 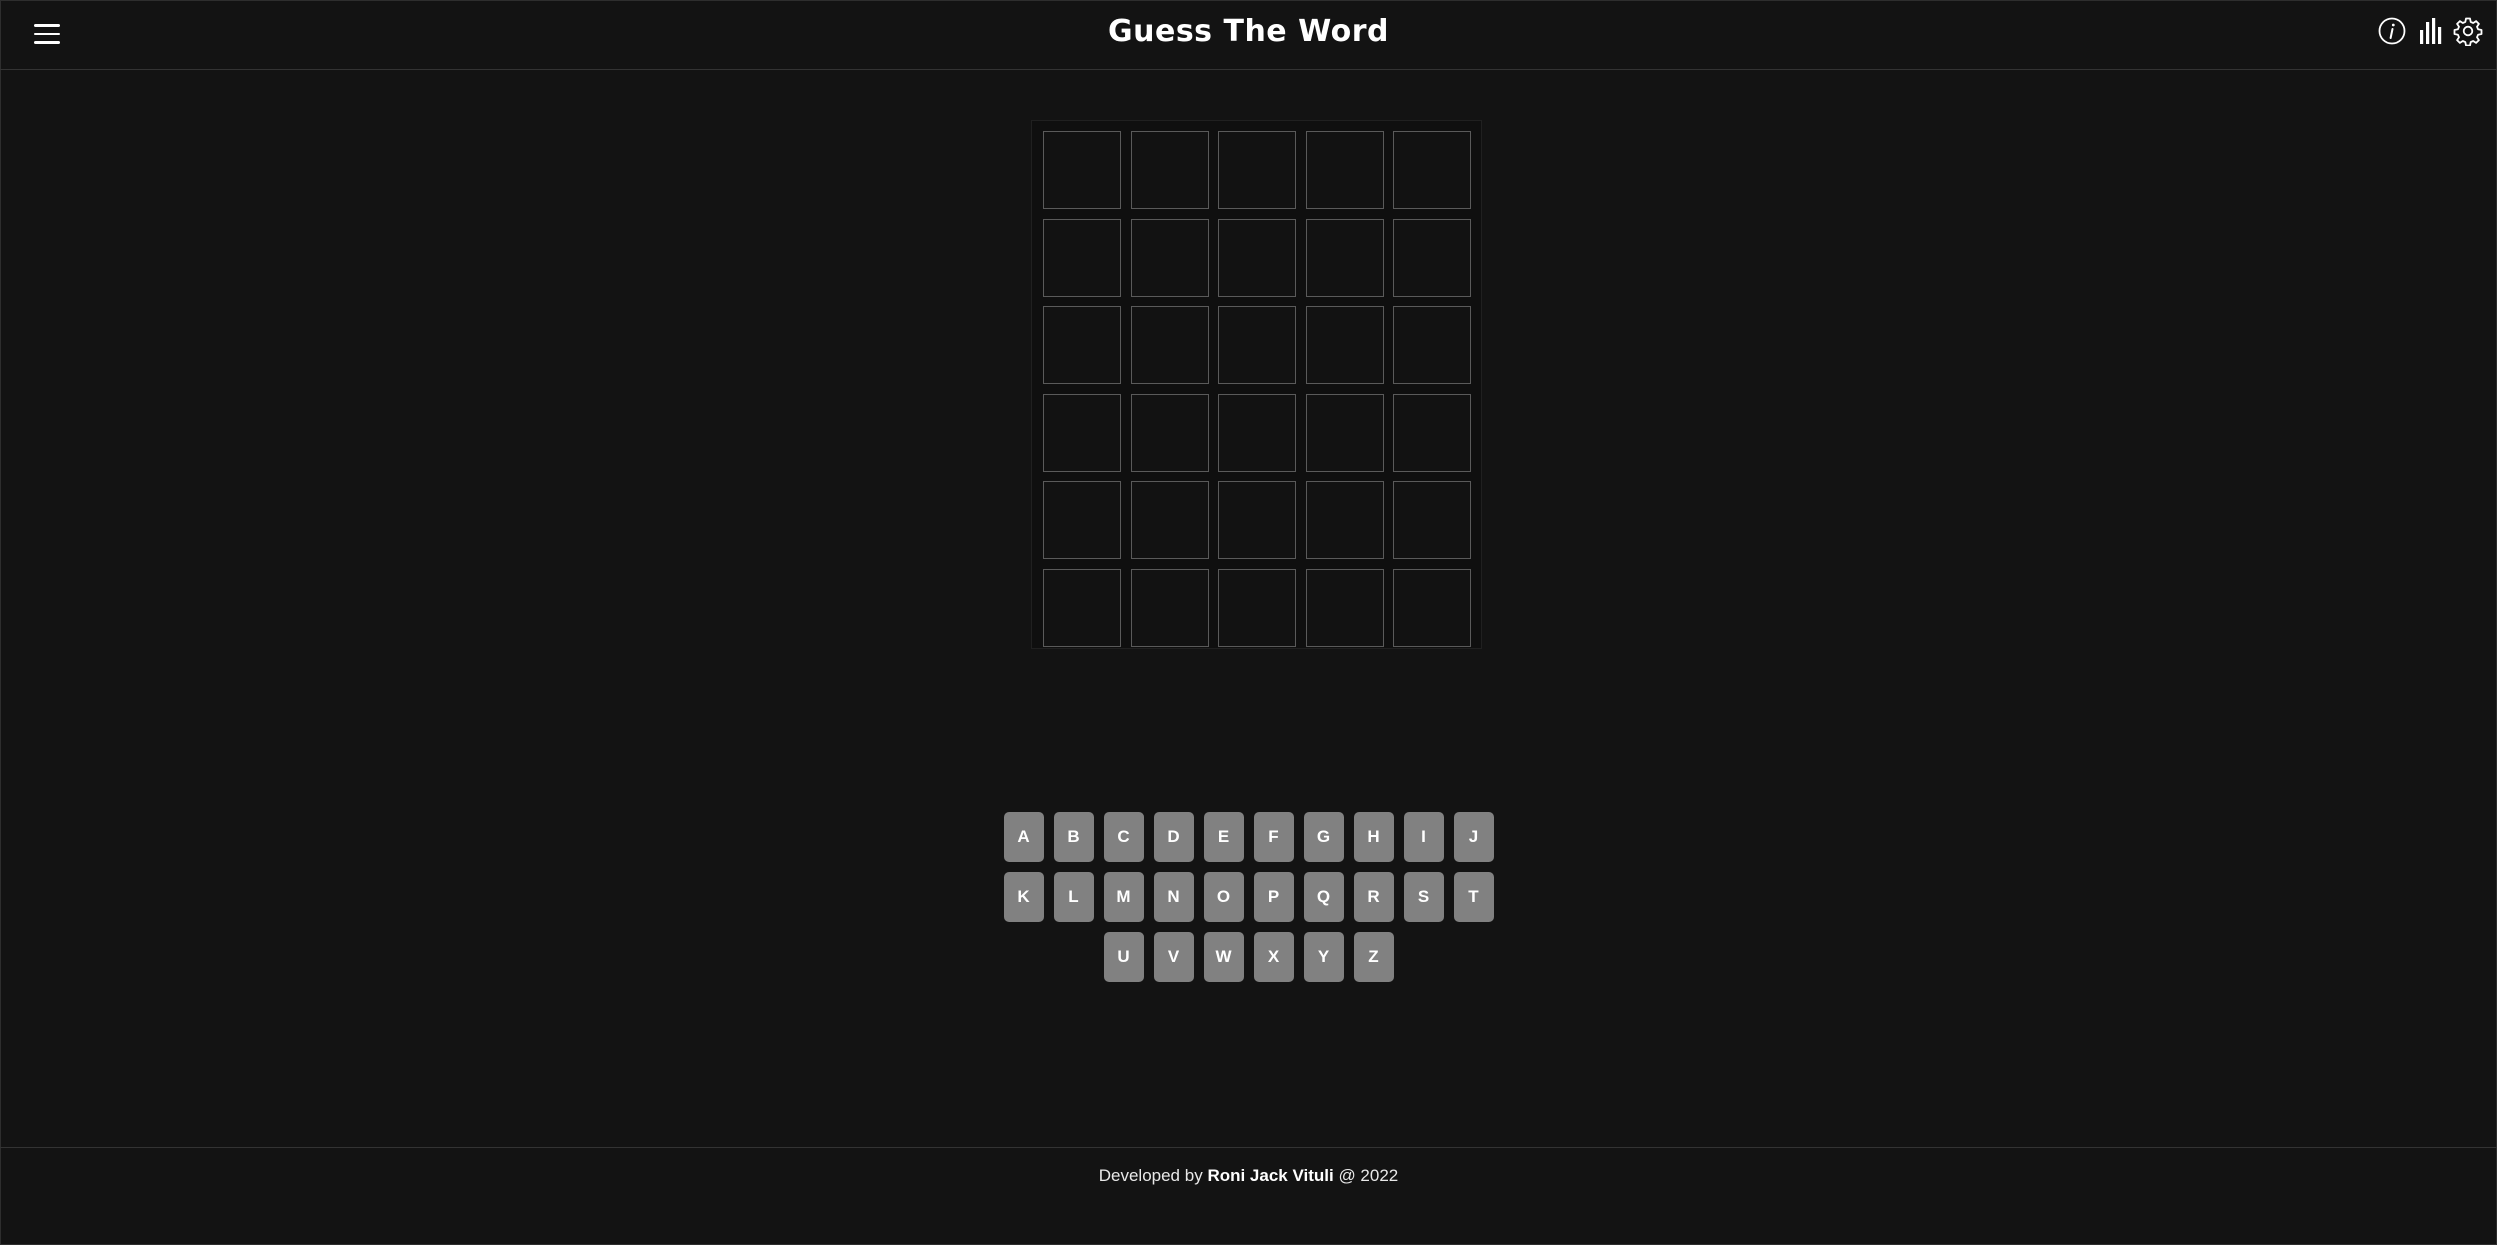 I want to click on footer-suffix: @ 2022, so click(x=1368, y=1175).